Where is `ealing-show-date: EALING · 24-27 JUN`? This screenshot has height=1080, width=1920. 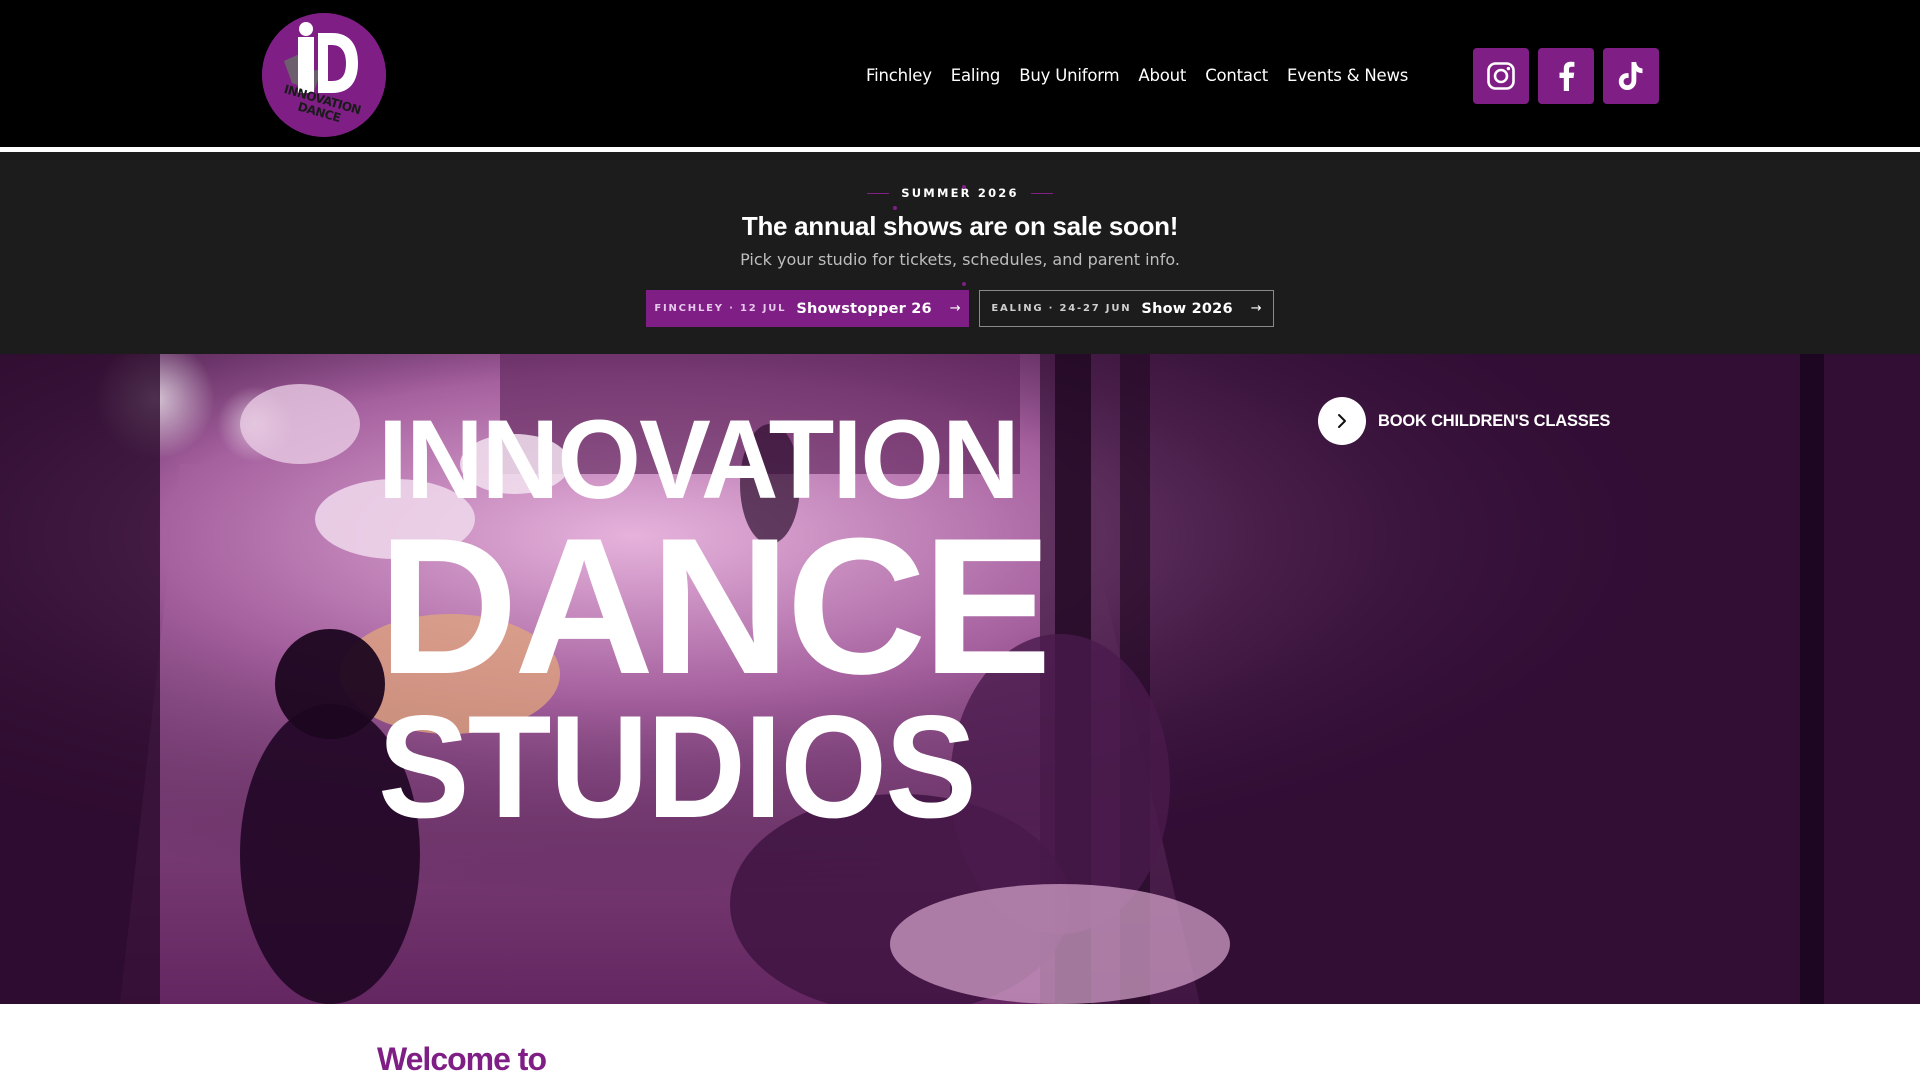
ealing-show-date: EALING · 24-27 JUN is located at coordinates (1061, 308).